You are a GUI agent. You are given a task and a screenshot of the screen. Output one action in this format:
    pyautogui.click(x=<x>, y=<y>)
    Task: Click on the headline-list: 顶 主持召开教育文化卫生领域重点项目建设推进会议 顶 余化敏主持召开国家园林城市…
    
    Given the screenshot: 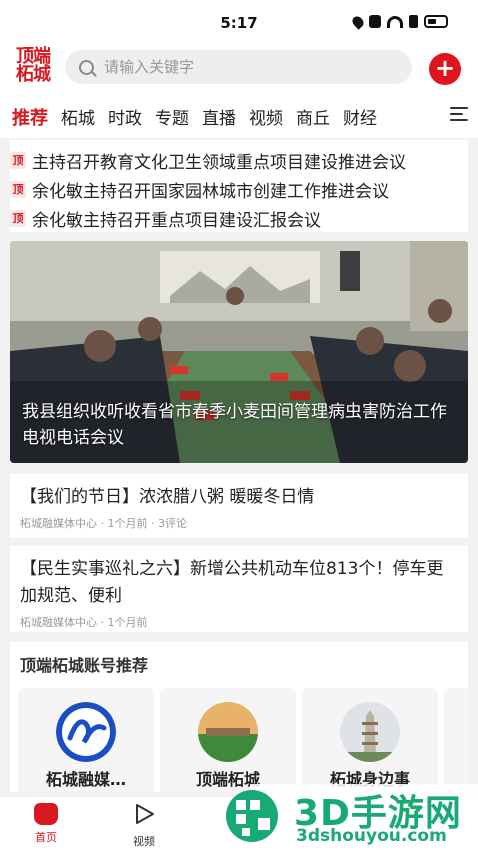 What is the action you would take?
    pyautogui.click(x=239, y=186)
    